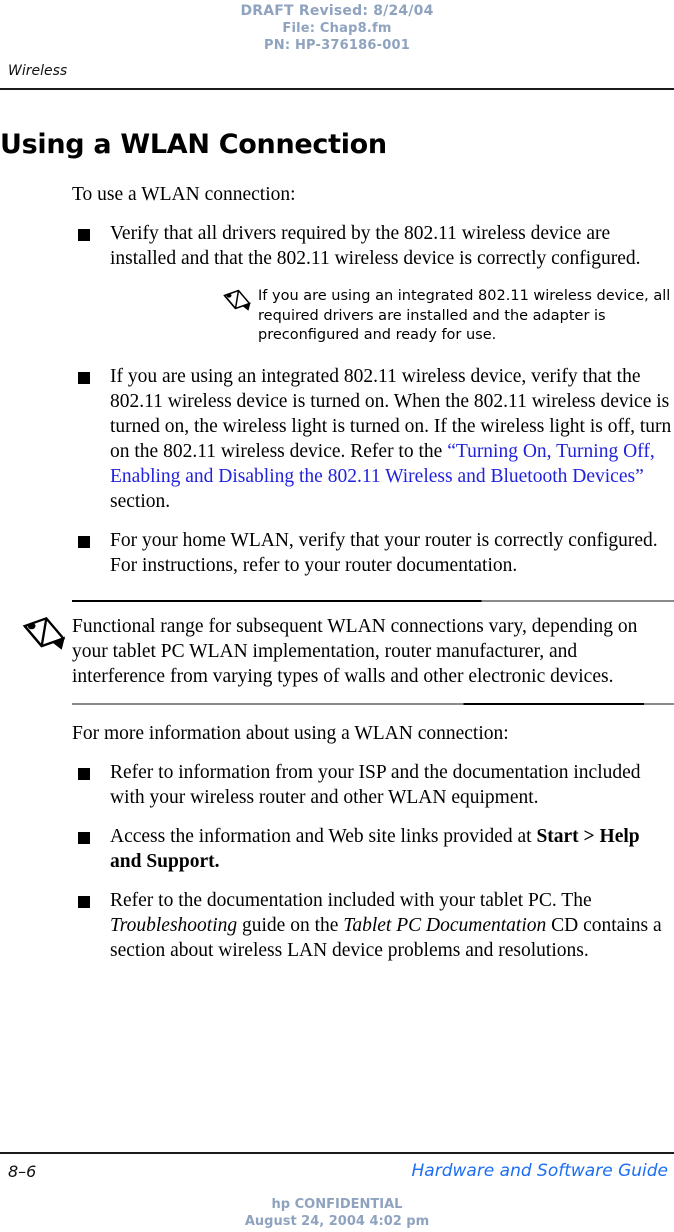  What do you see at coordinates (290, 925) in the screenshot?
I see `list-item-text-part2: guide on the` at bounding box center [290, 925].